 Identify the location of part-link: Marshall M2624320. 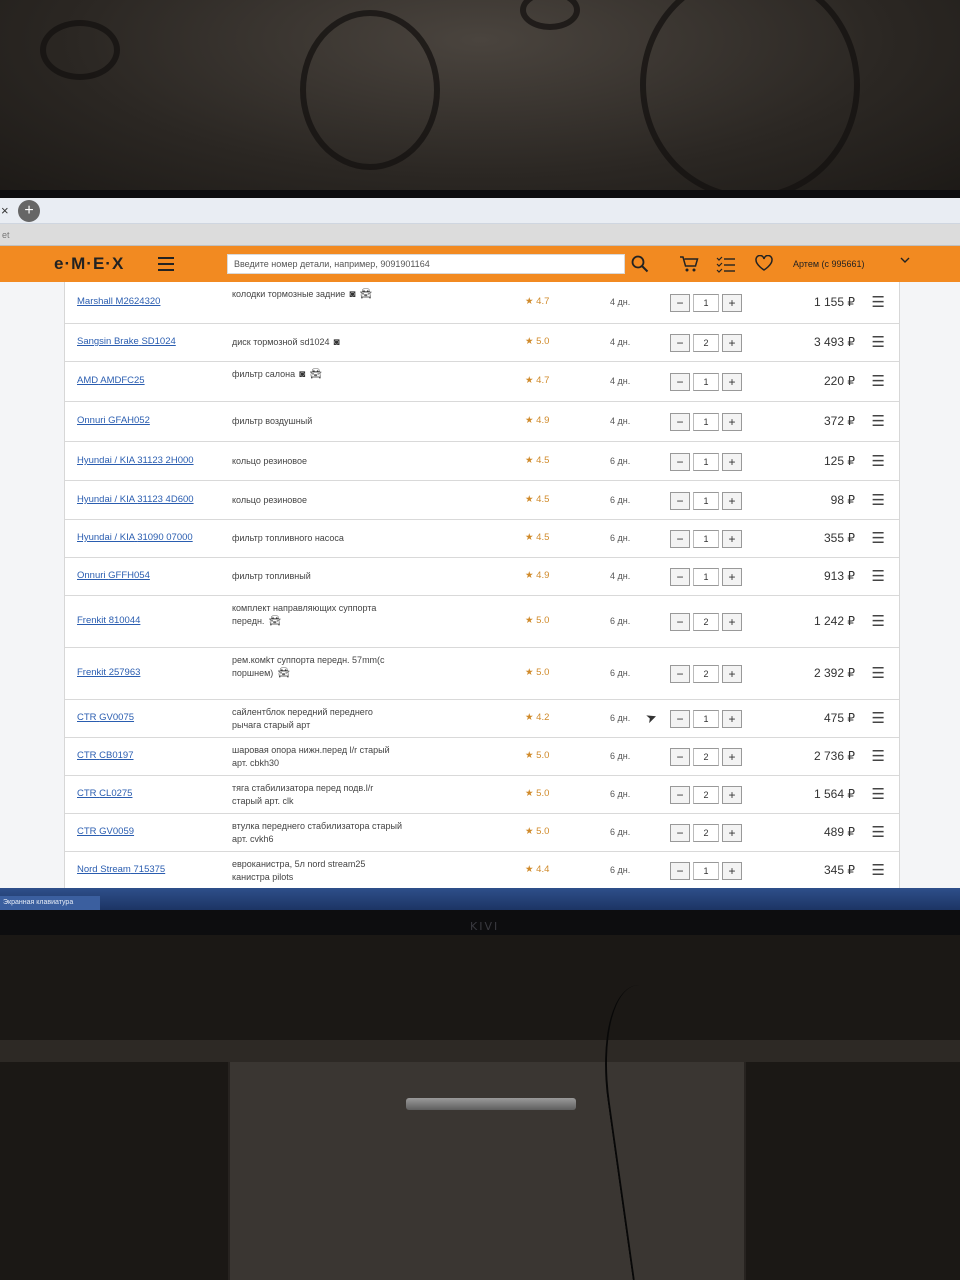
(118, 301).